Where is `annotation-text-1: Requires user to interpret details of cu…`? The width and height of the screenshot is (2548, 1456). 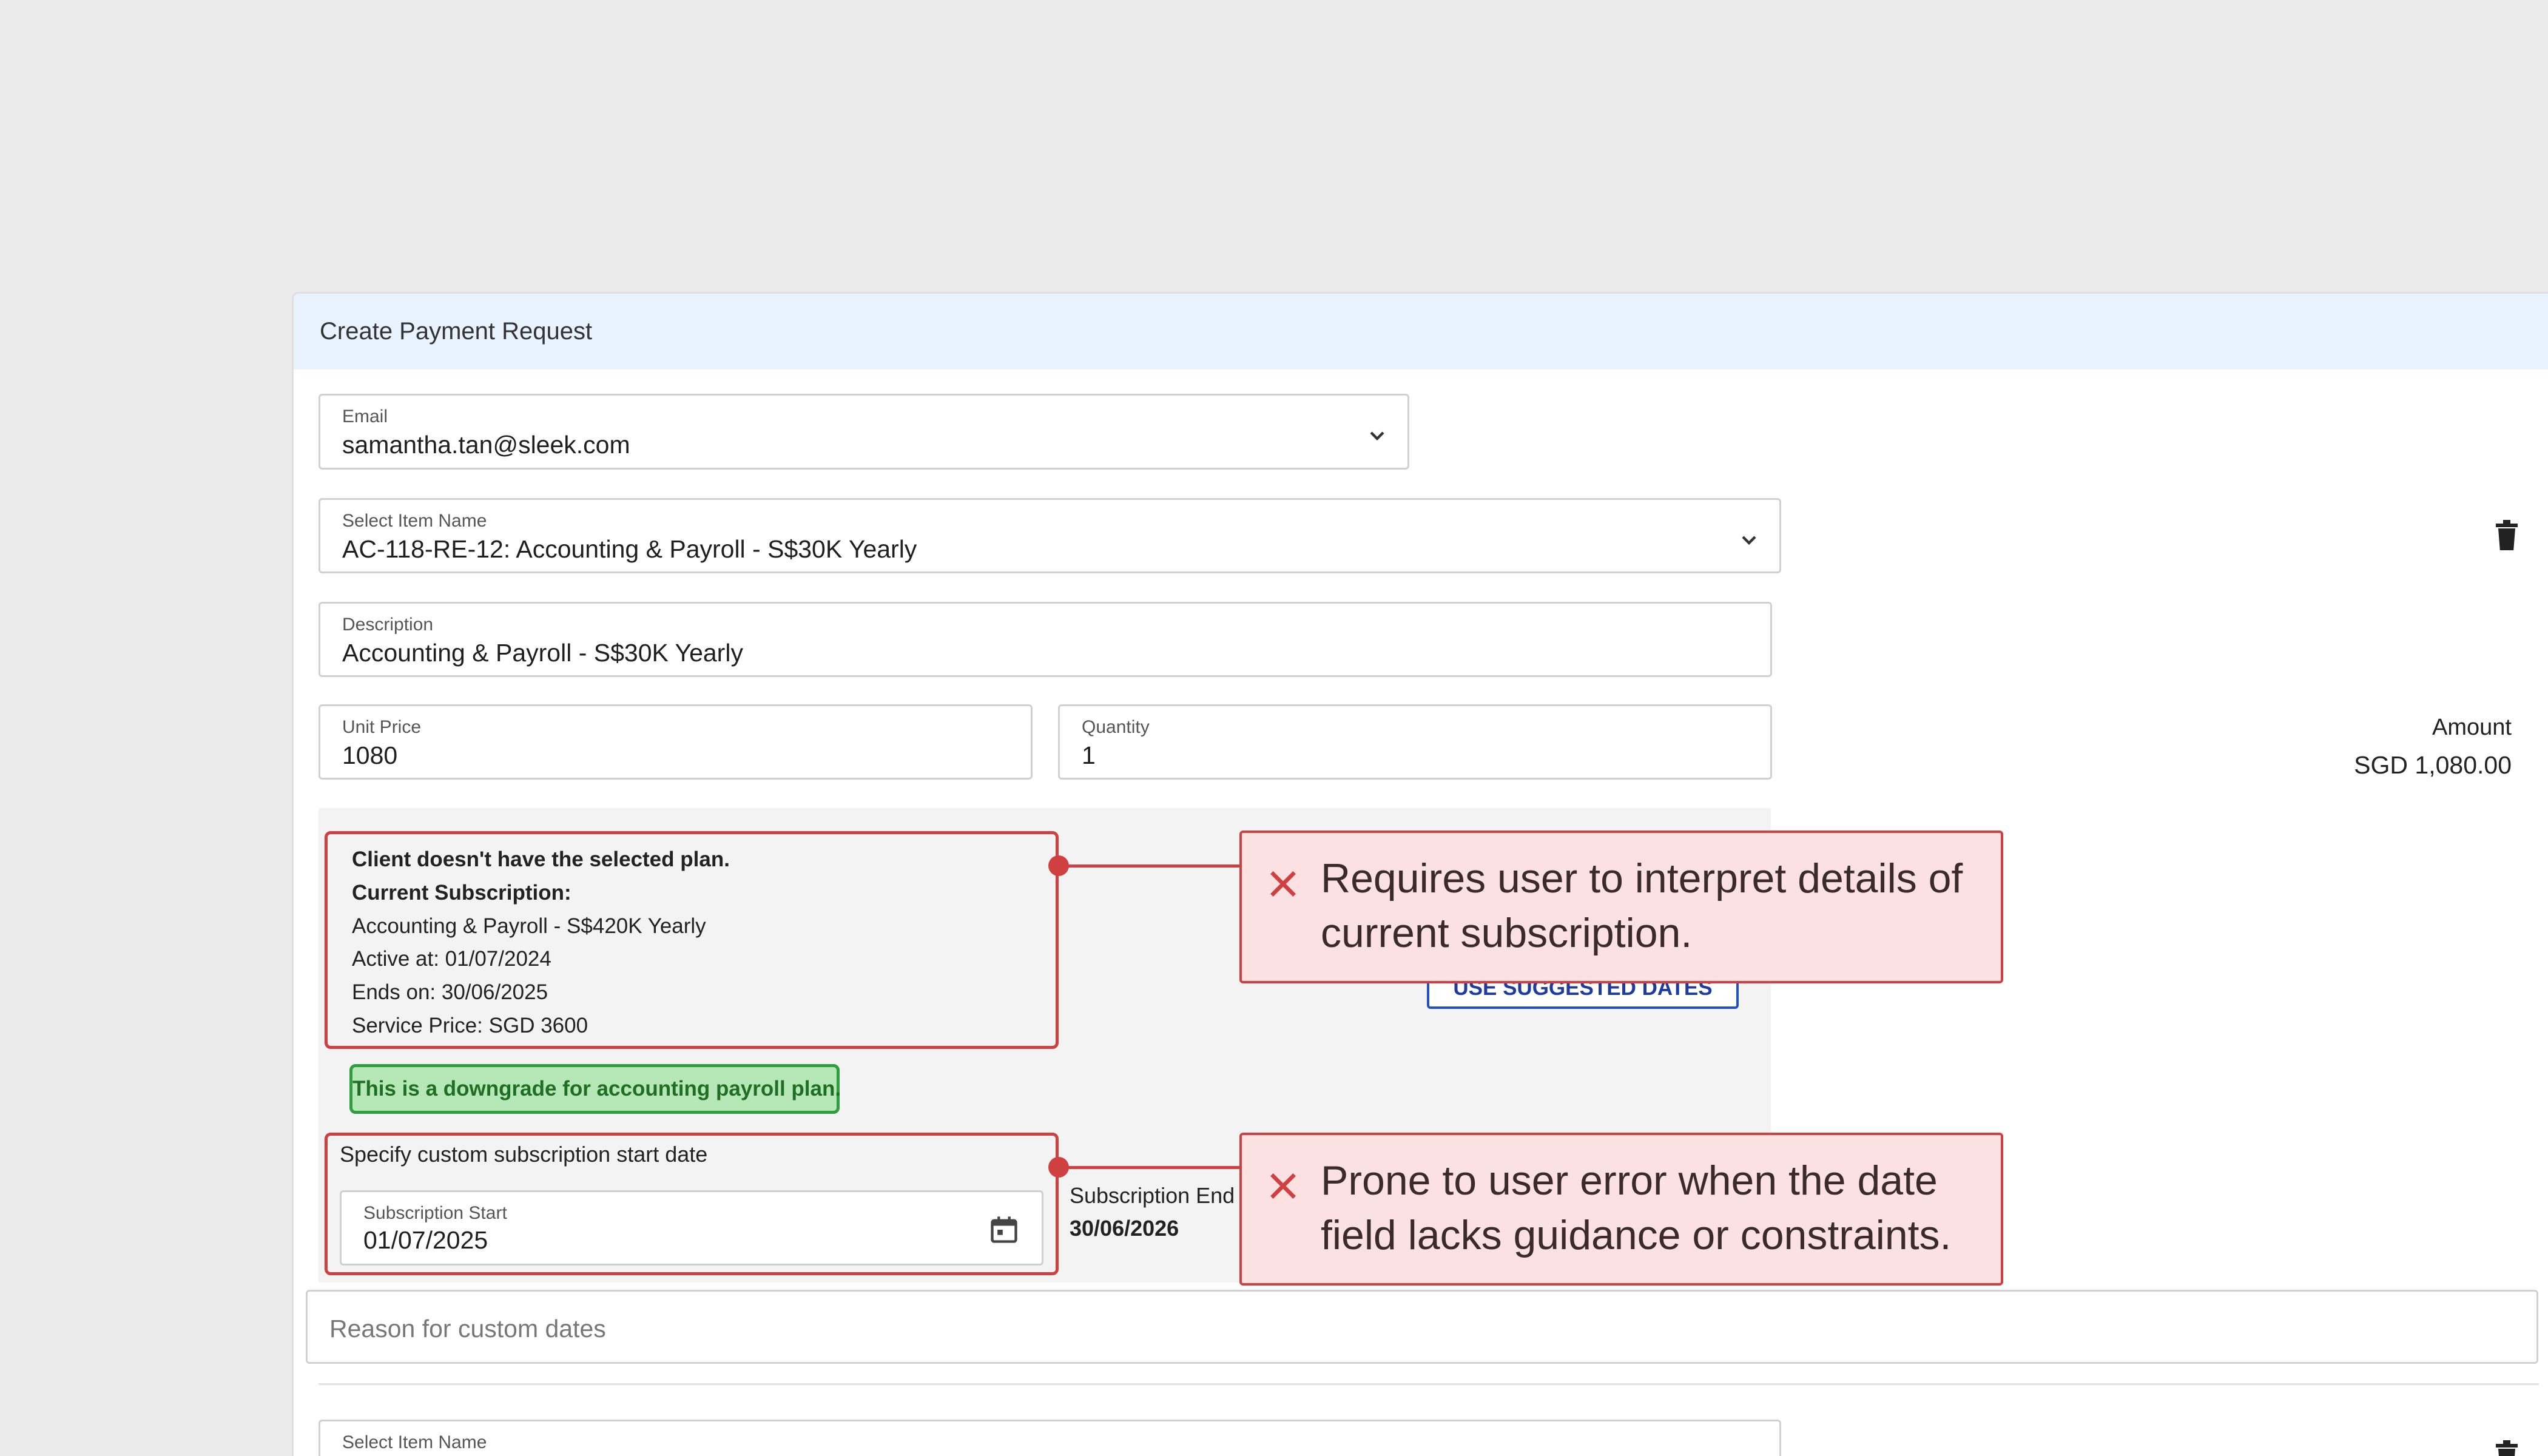
annotation-text-1: Requires user to interpret details of cu… is located at coordinates (1642, 905).